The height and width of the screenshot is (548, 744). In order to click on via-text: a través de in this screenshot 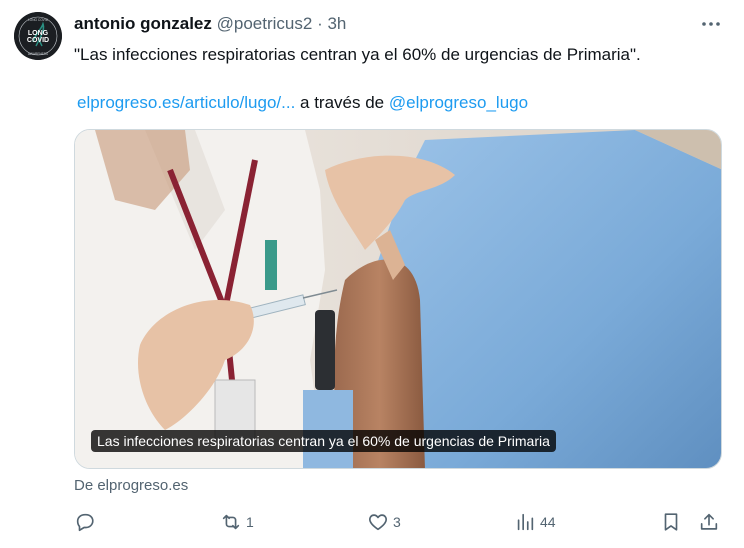, I will do `click(342, 102)`.